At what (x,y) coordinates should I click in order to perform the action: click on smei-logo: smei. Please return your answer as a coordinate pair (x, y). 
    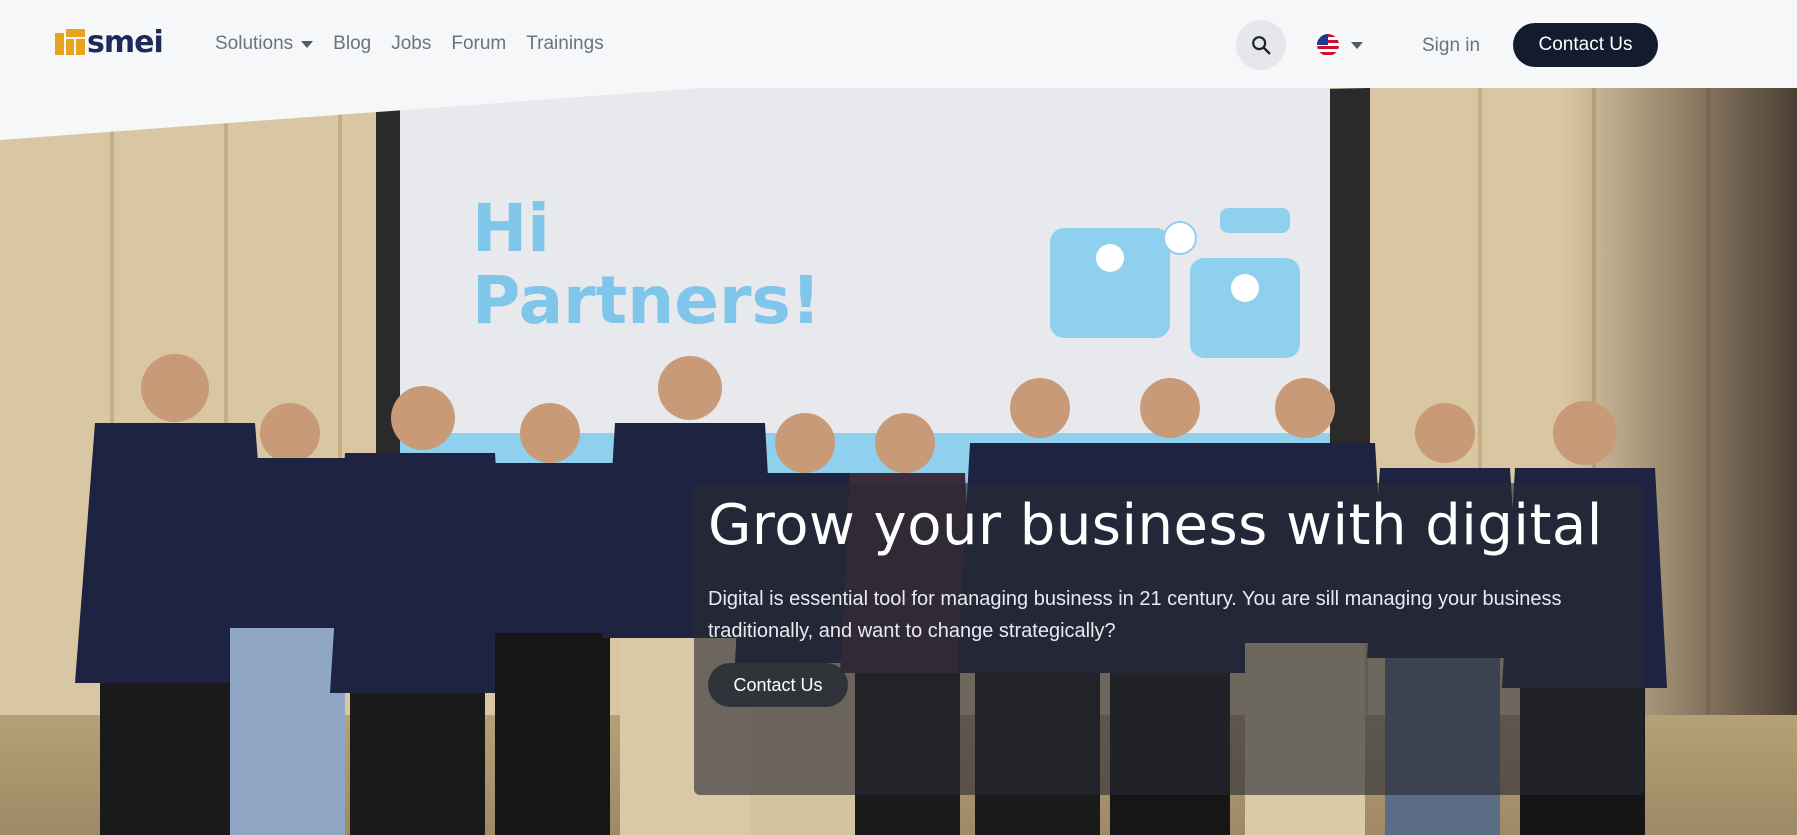
    Looking at the image, I should click on (109, 42).